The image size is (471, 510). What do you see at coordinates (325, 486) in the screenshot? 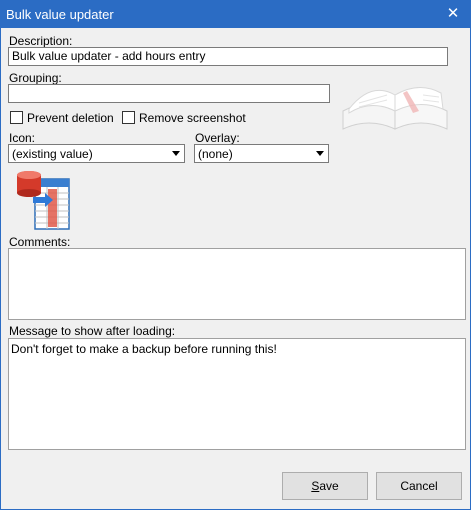
I see `save-button: Save` at bounding box center [325, 486].